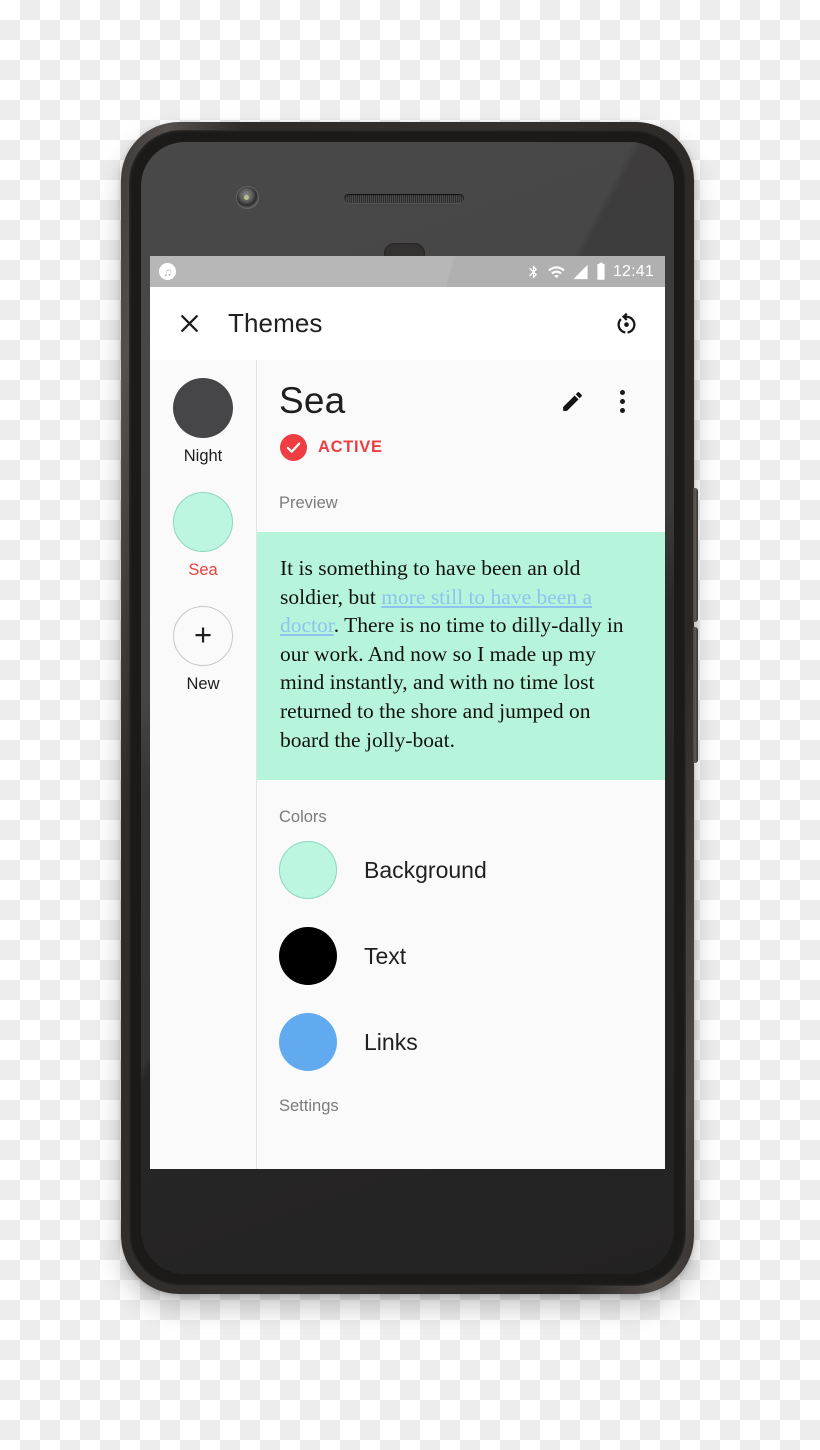 This screenshot has width=820, height=1450. I want to click on earpiece-speaker, so click(404, 198).